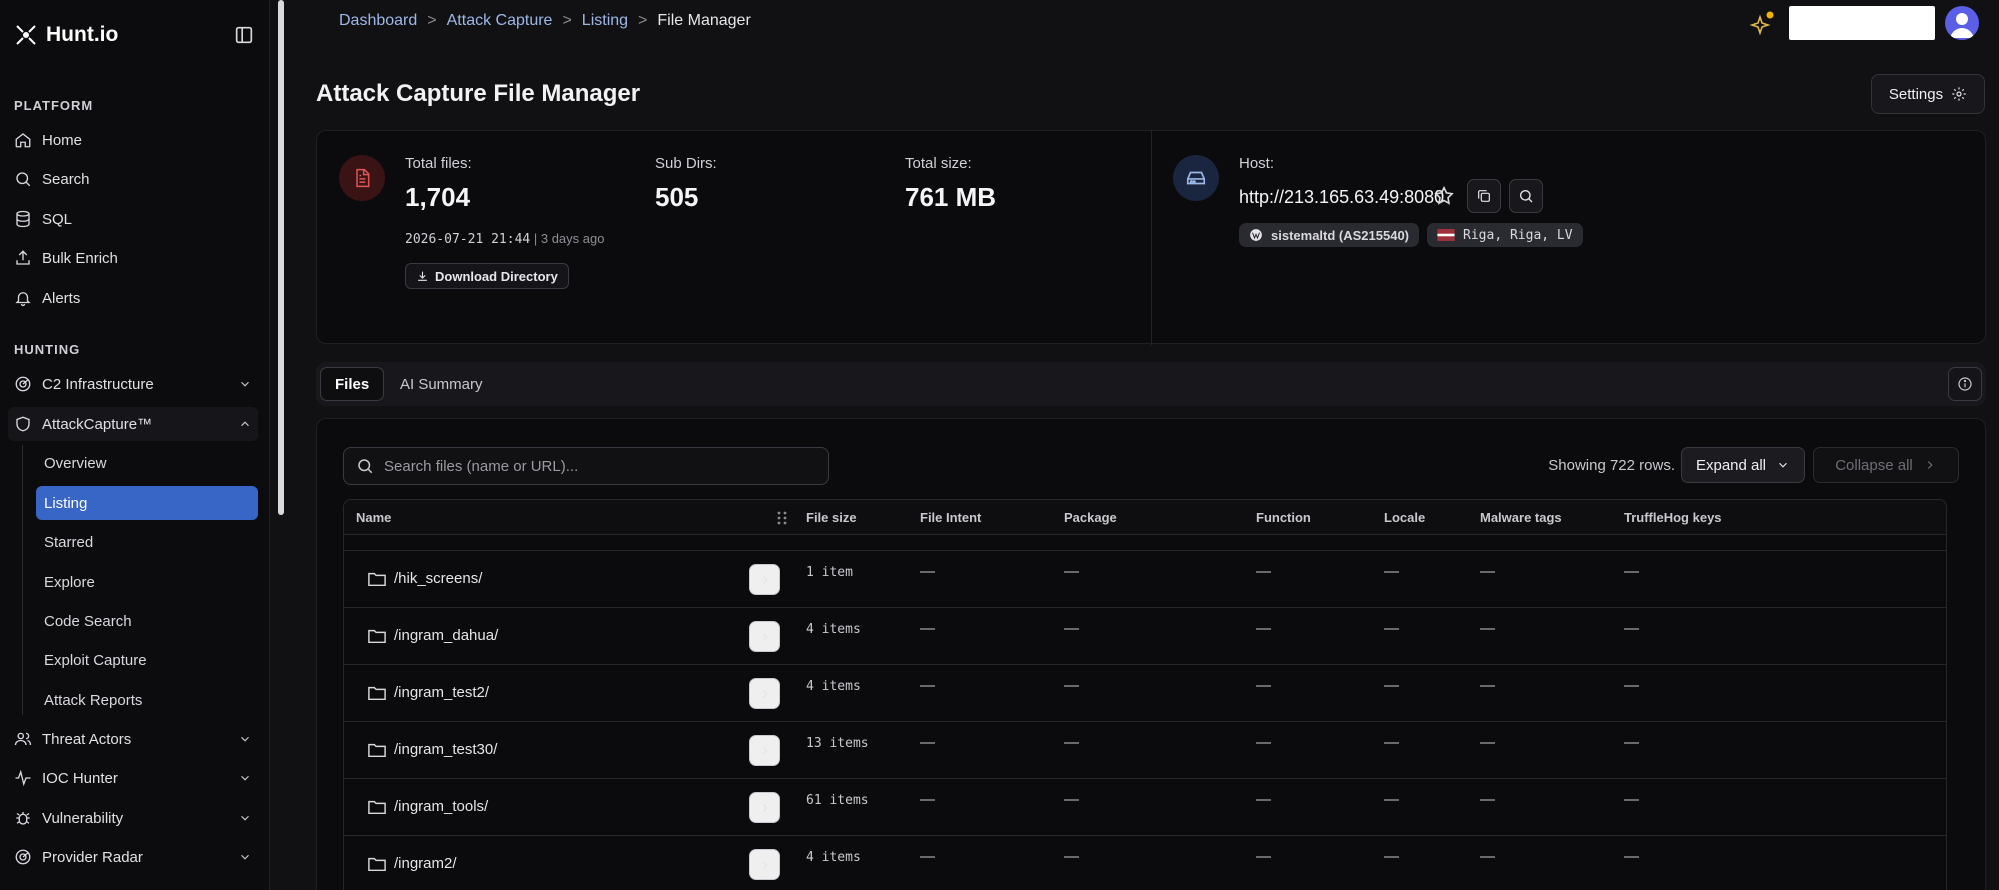  What do you see at coordinates (1145, 863) in the screenshot?
I see `table-row: /ingram2/ 4 items — — — — — —` at bounding box center [1145, 863].